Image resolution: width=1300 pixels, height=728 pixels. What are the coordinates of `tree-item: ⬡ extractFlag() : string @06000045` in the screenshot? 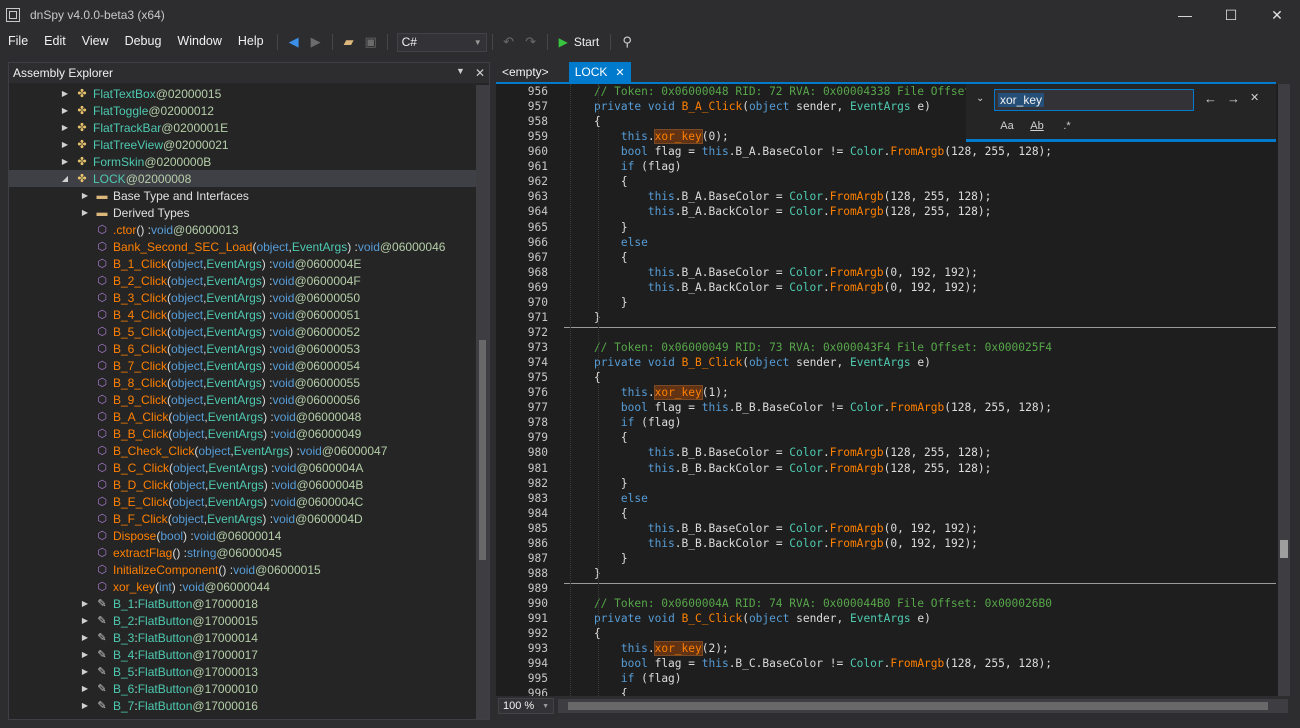 It's located at (243, 552).